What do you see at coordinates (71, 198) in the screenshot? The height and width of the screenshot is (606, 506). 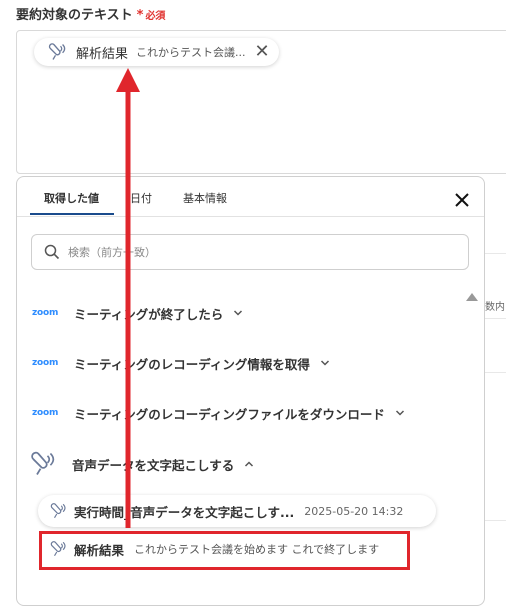 I see `tab-acquired-values: 取得した値` at bounding box center [71, 198].